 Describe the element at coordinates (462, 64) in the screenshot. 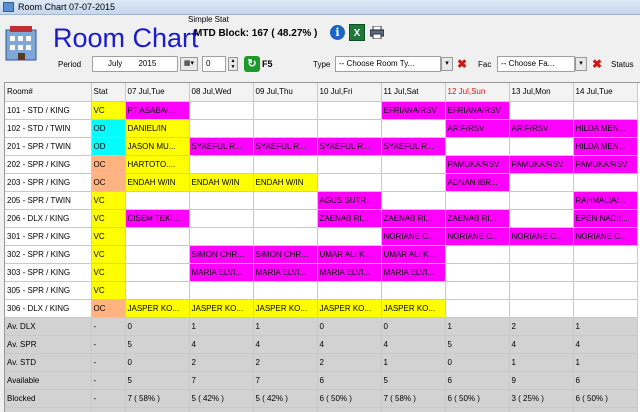

I see `clear-type-icon: ✖` at that location.